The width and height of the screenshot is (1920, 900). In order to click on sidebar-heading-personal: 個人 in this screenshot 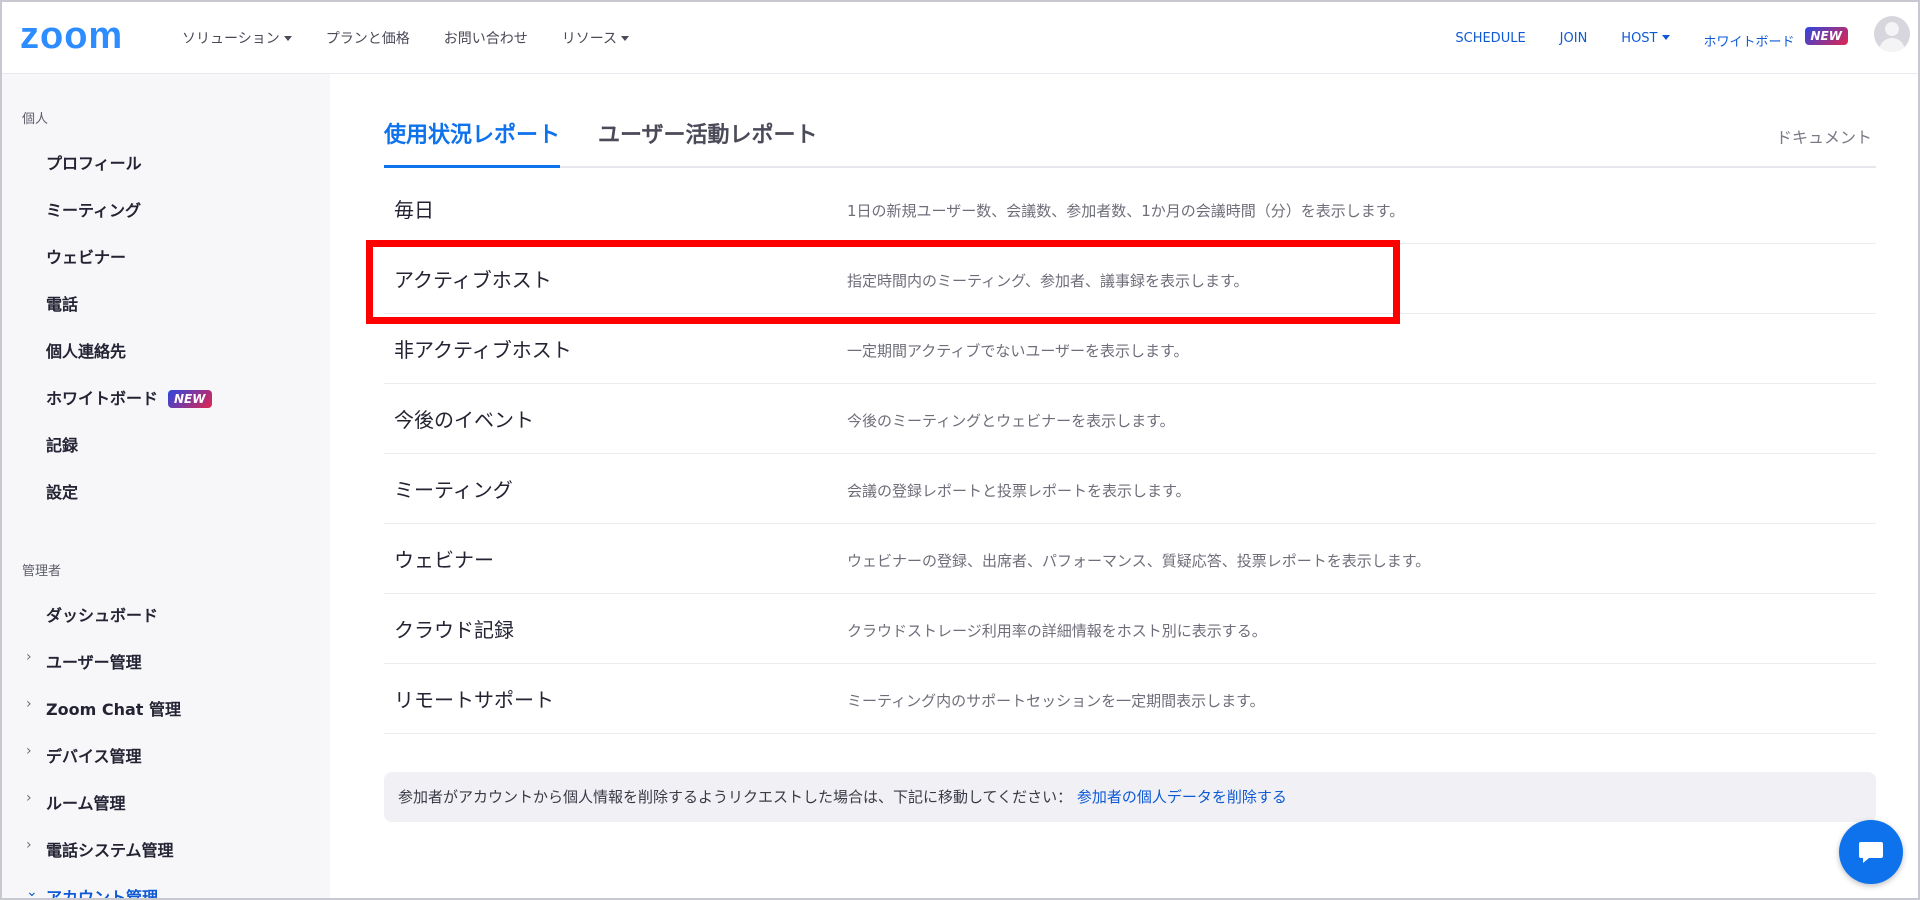, I will do `click(35, 119)`.